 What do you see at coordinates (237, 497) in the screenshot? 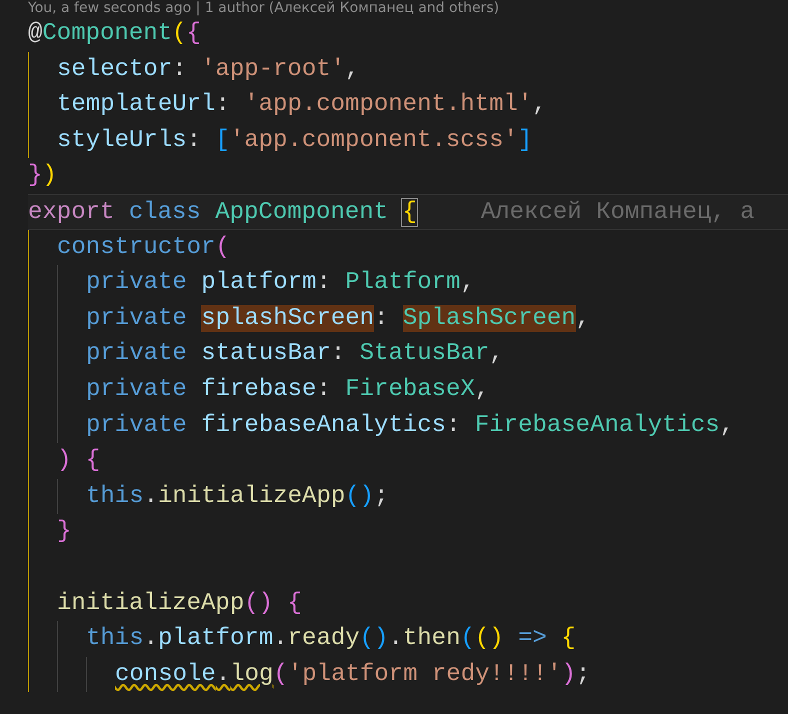
I see `code-line: this.initializeApp();` at bounding box center [237, 497].